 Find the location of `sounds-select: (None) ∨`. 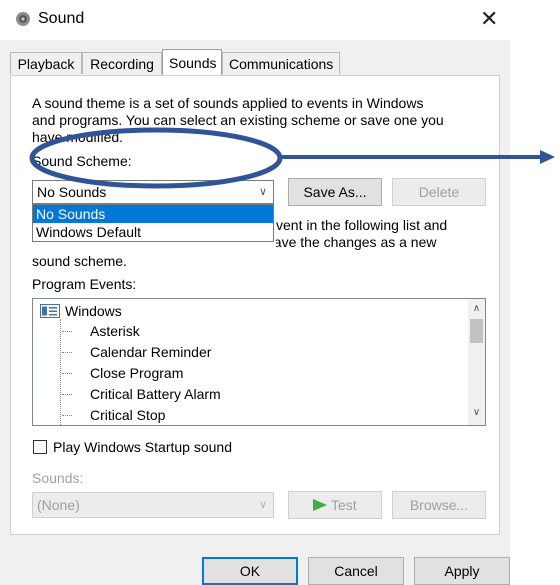

sounds-select: (None) ∨ is located at coordinates (153, 505).